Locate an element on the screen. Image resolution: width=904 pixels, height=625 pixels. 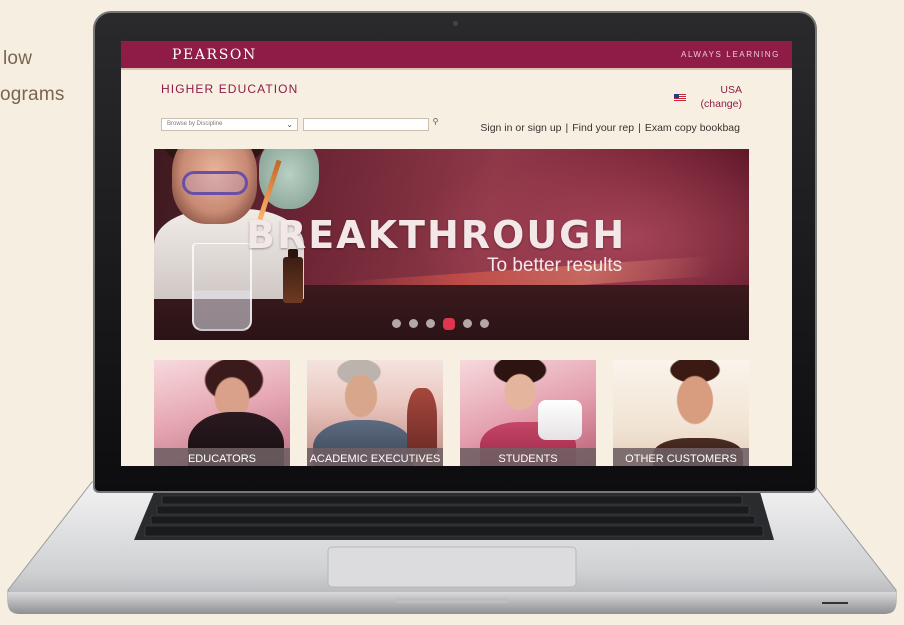
background-text-line-1: low is located at coordinates (18, 58).